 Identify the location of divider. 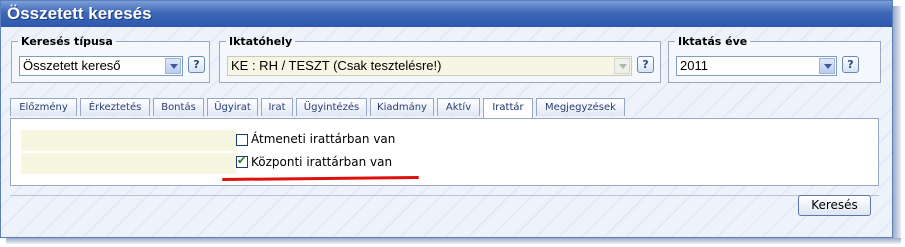
(444, 195).